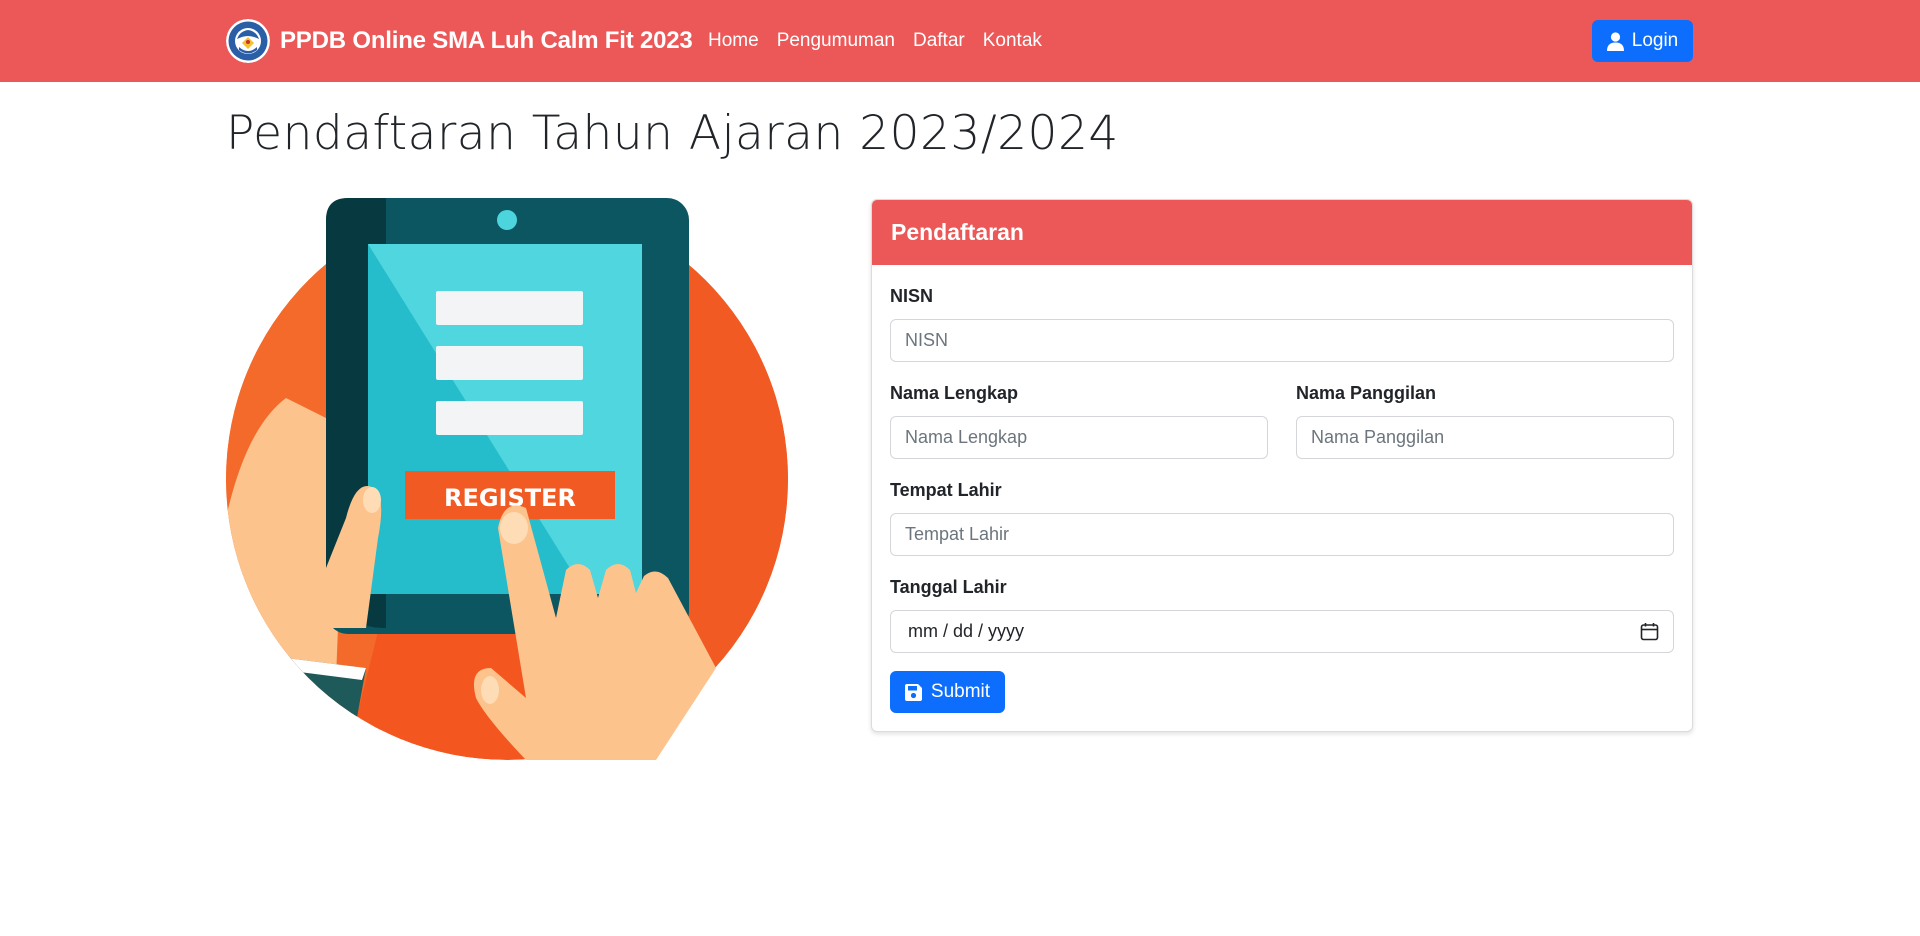  What do you see at coordinates (1649, 631) in the screenshot?
I see `calendar-icon` at bounding box center [1649, 631].